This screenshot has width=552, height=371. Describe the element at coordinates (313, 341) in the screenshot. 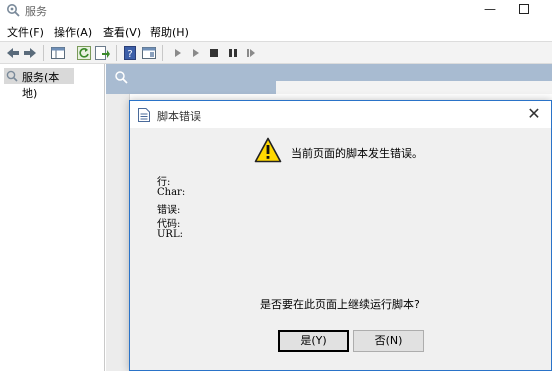

I see `yes-button: 是(Y)` at that location.